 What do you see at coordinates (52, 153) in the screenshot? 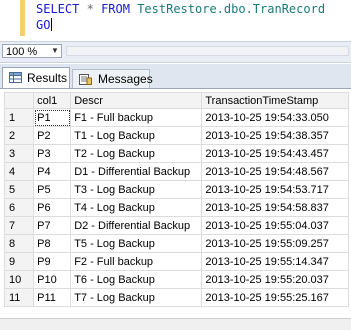
I see `cell-col1: P3` at bounding box center [52, 153].